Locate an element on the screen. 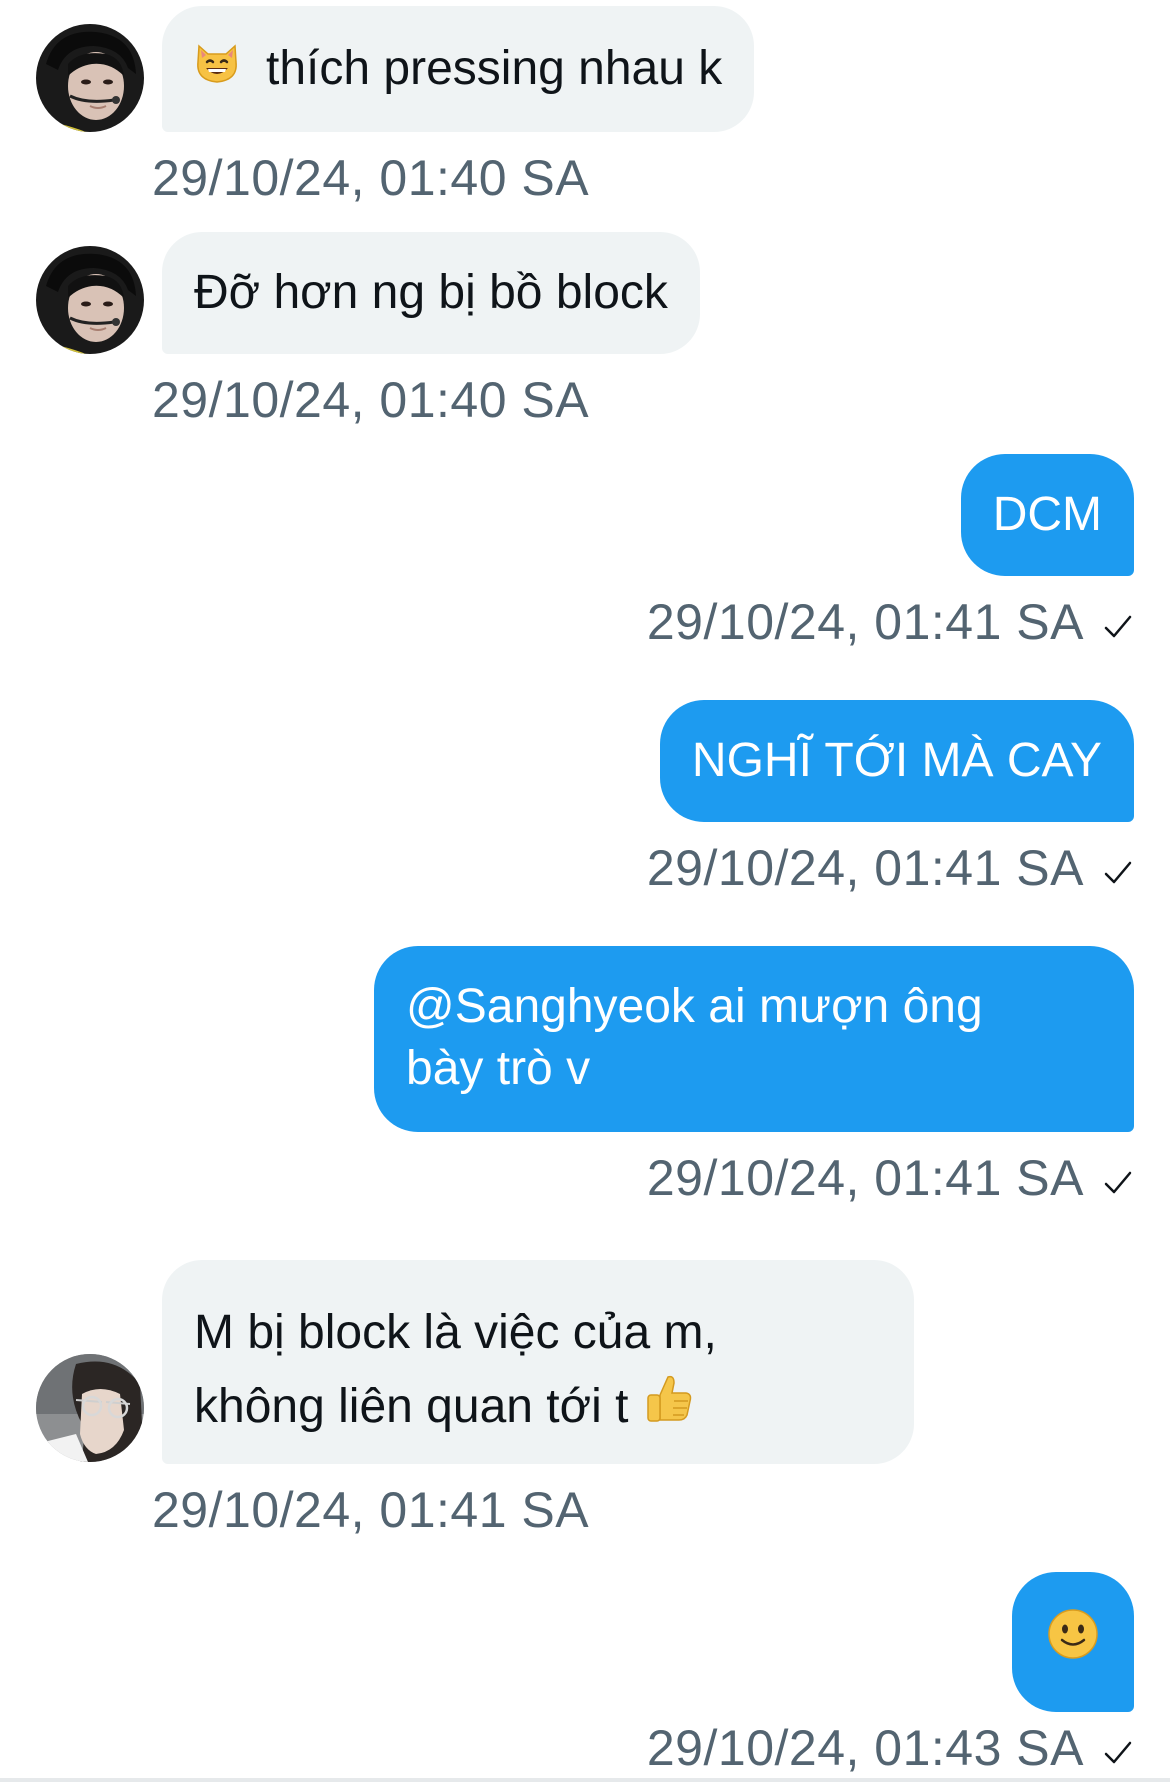 This screenshot has width=1170, height=1782. message-outgoing: DCM 29/10/24, 01:41 SA is located at coordinates (585, 554).